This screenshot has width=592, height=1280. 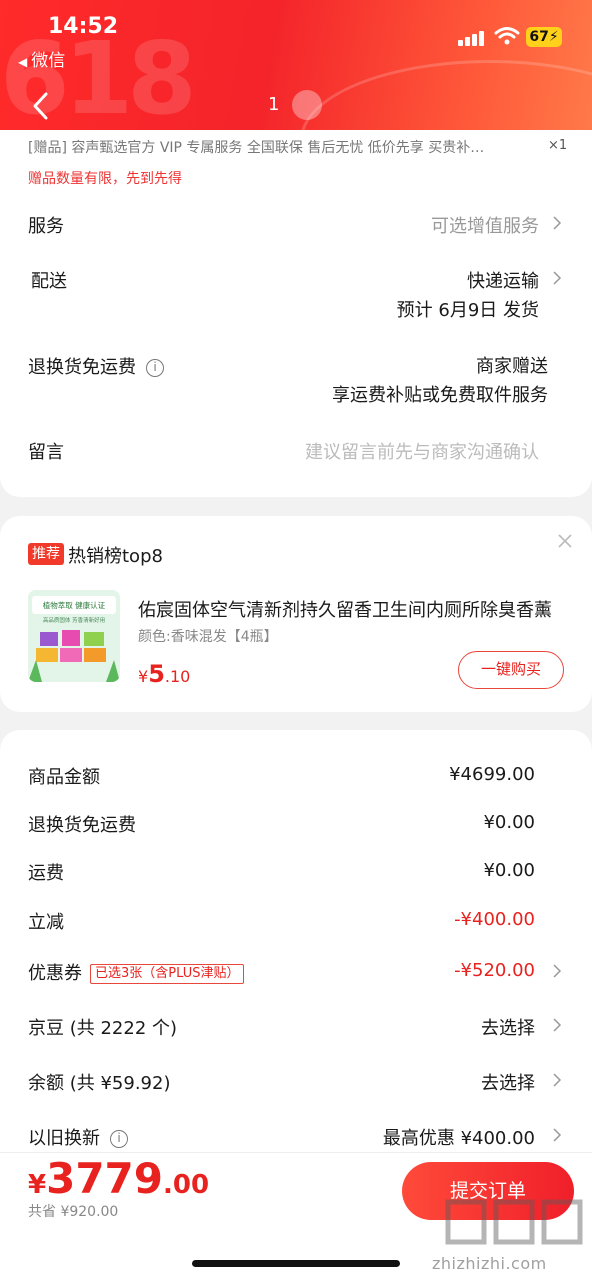 I want to click on service-label: 服务, so click(x=46, y=226).